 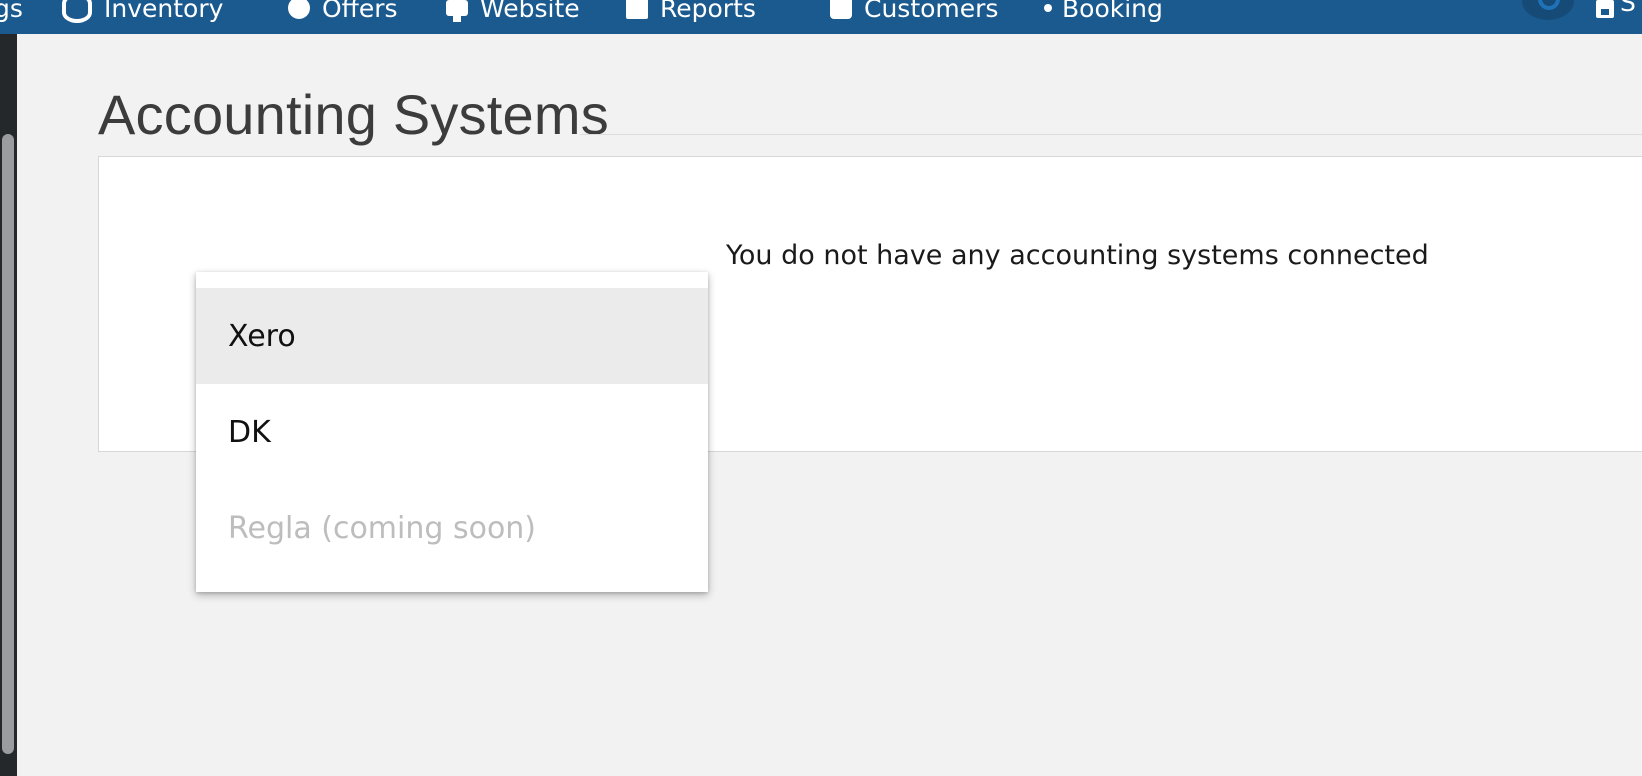 I want to click on nav-item-booking: Booking, so click(x=1103, y=14).